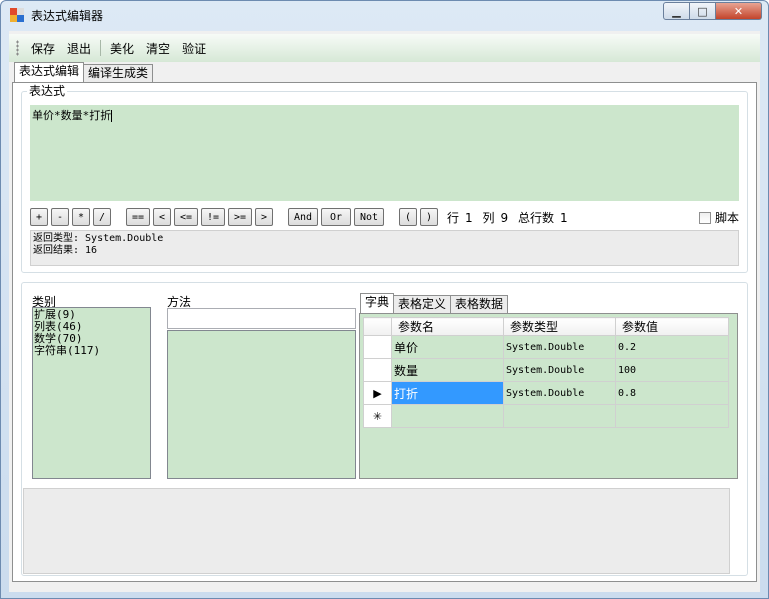 The image size is (769, 599). I want to click on validate-button: 验证, so click(194, 48).